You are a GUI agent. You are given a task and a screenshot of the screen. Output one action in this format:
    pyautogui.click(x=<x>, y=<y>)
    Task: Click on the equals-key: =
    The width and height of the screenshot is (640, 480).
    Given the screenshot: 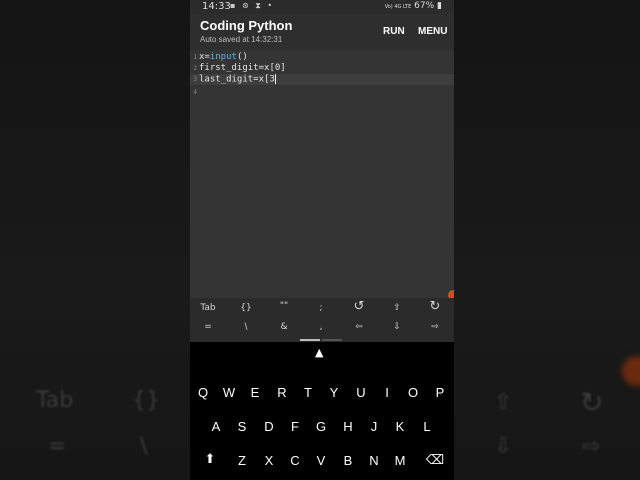 What is the action you would take?
    pyautogui.click(x=208, y=327)
    